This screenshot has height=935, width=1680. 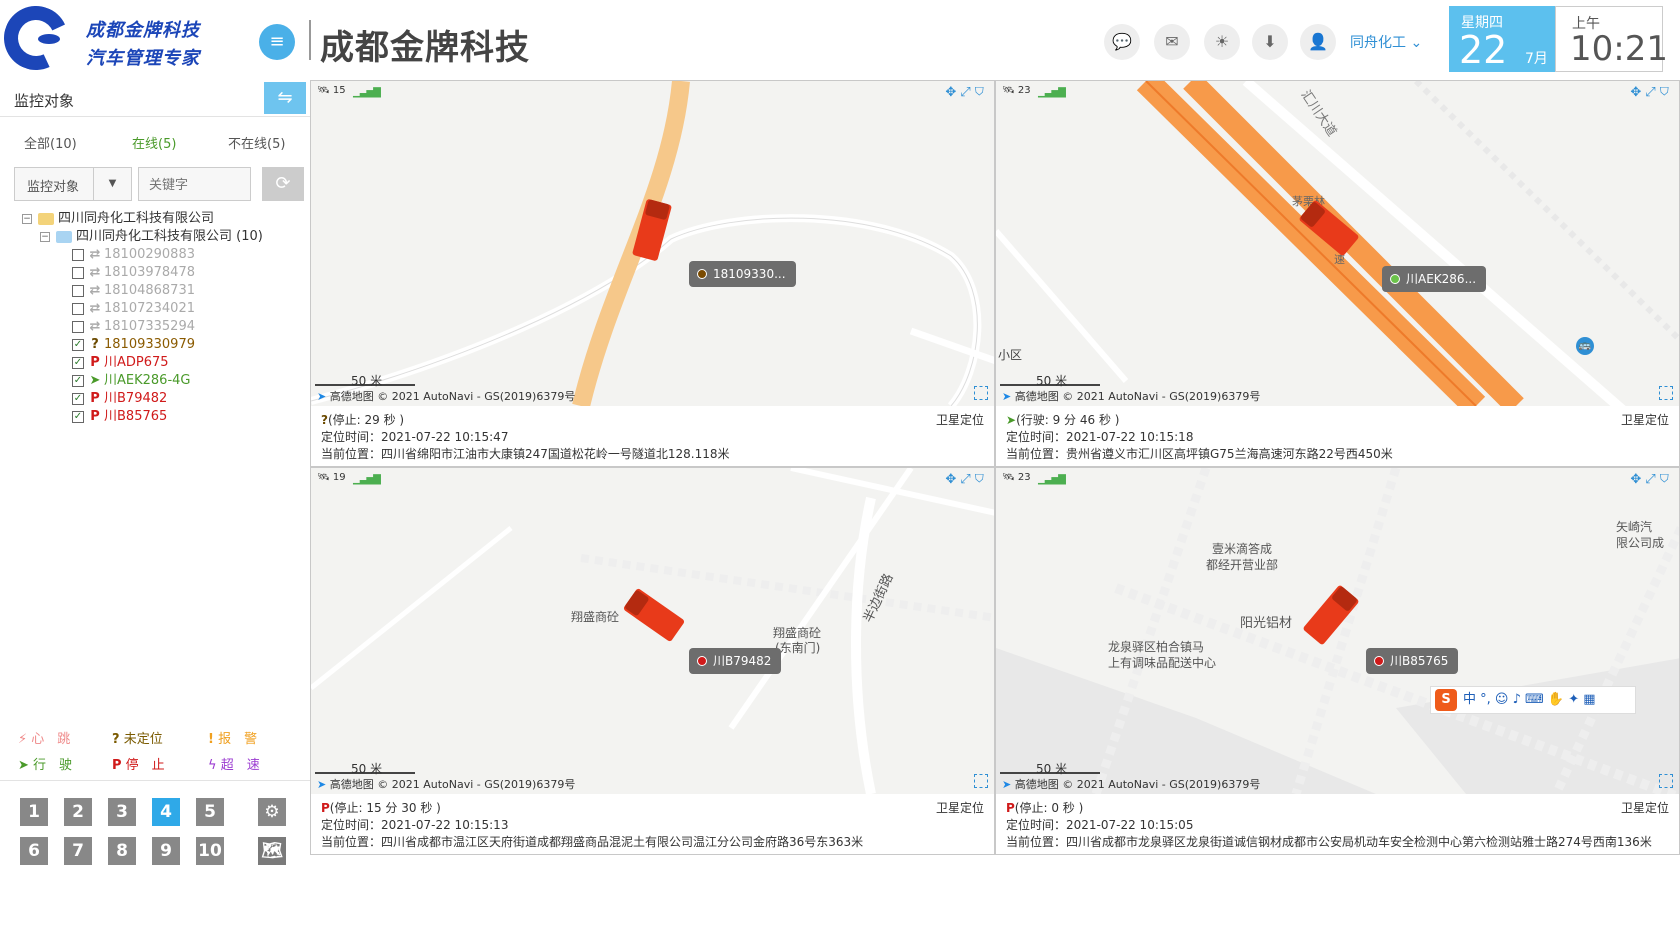 What do you see at coordinates (1122, 42) in the screenshot?
I see `chat-icon: 💬` at bounding box center [1122, 42].